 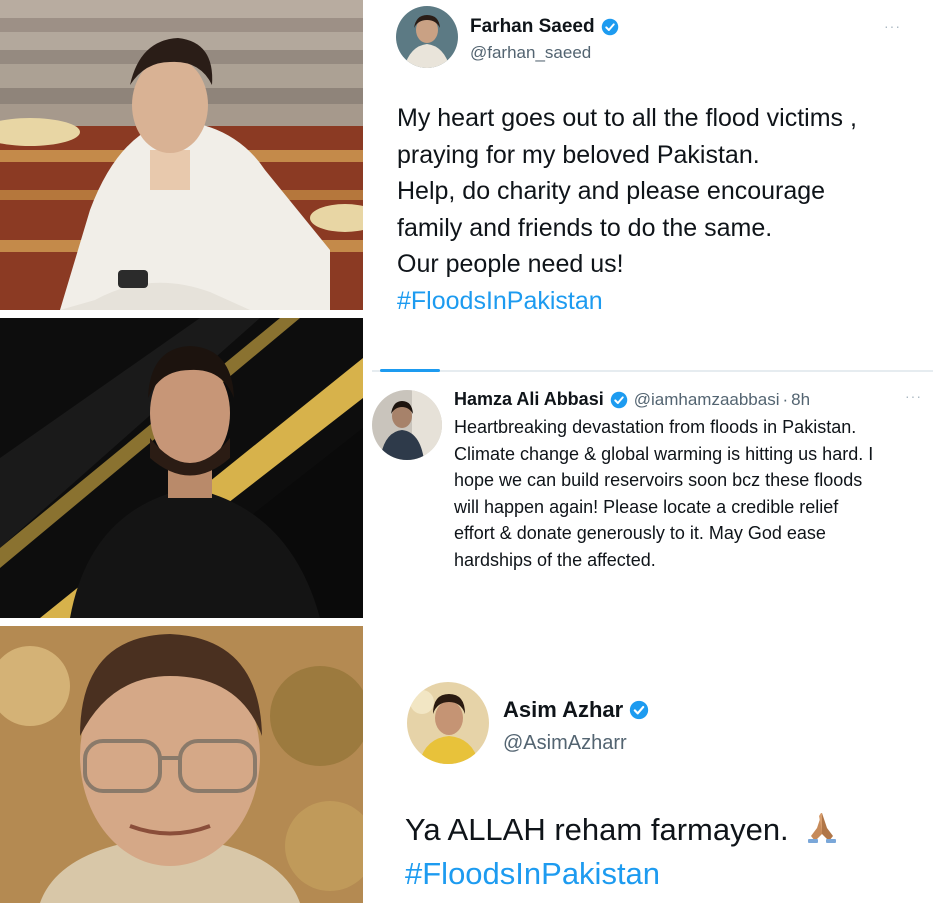 I want to click on tweet-text-line: praying for my beloved Pakistan., so click(x=578, y=154).